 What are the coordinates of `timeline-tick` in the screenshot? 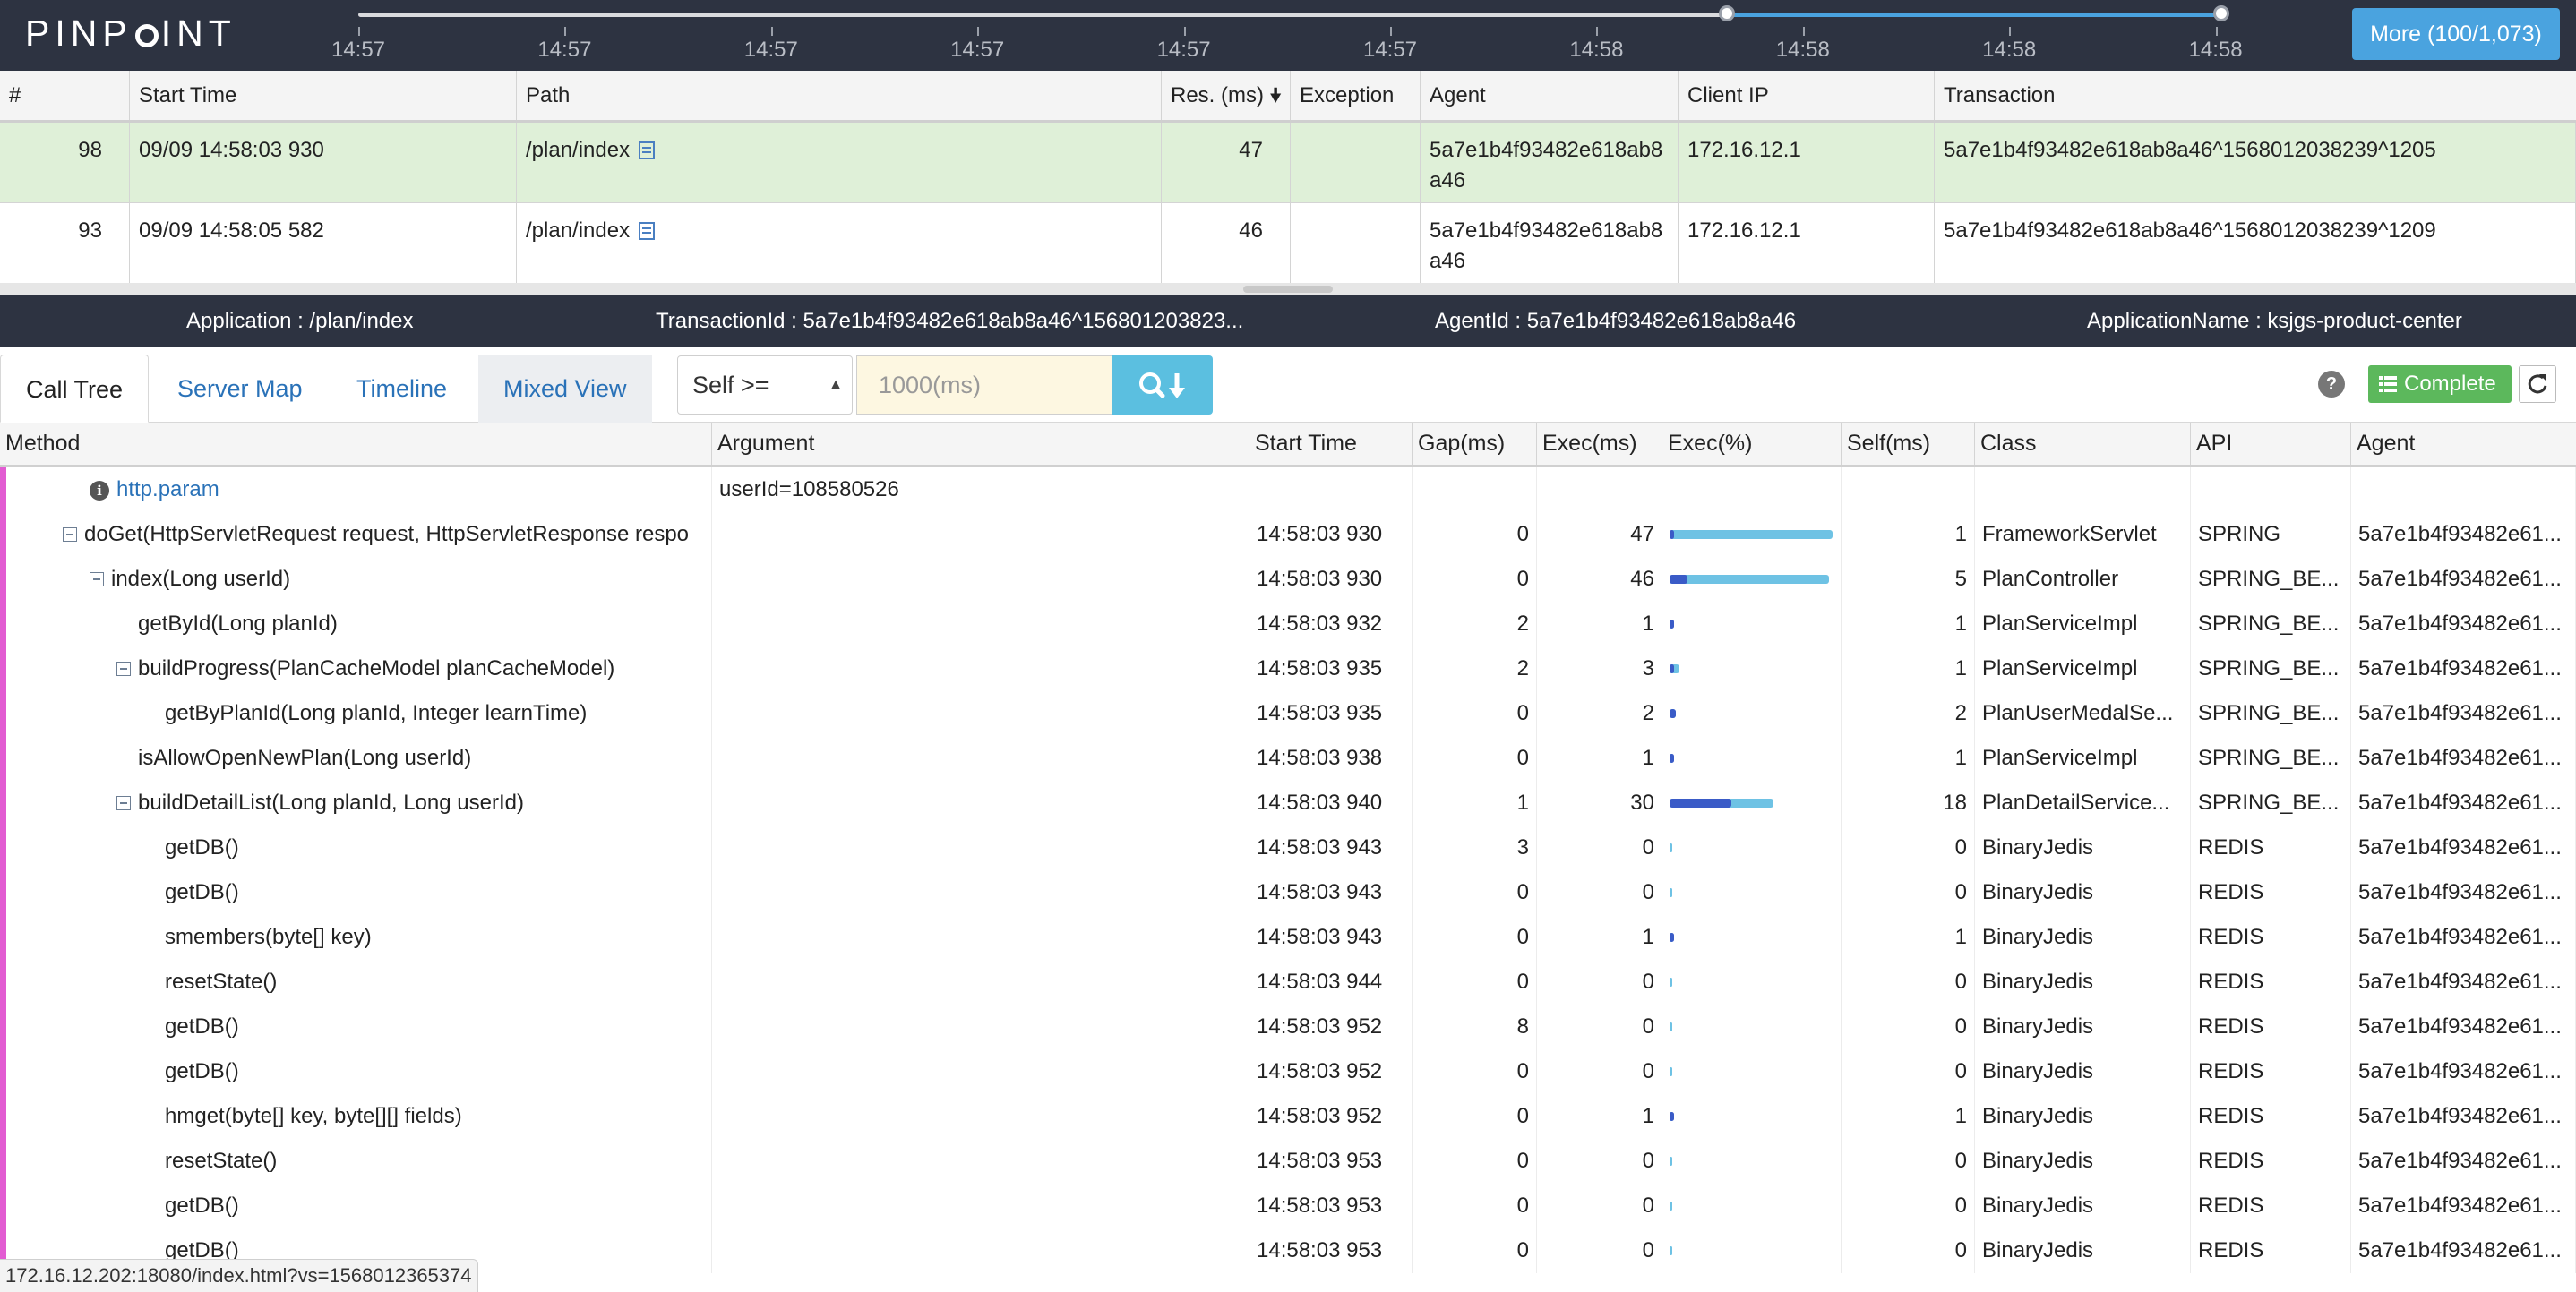 It's located at (2010, 31).